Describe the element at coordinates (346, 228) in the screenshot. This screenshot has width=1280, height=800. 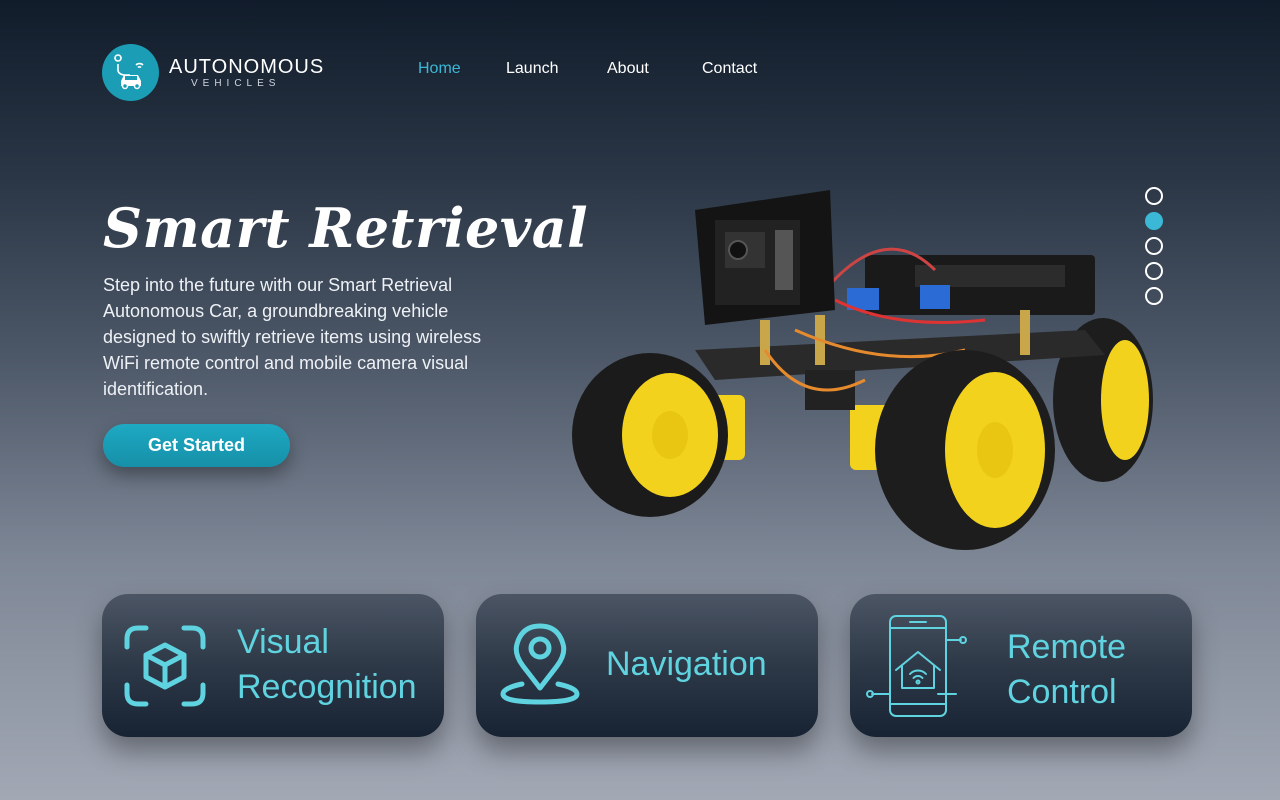
I see `hero-title: Smart Retrieval` at that location.